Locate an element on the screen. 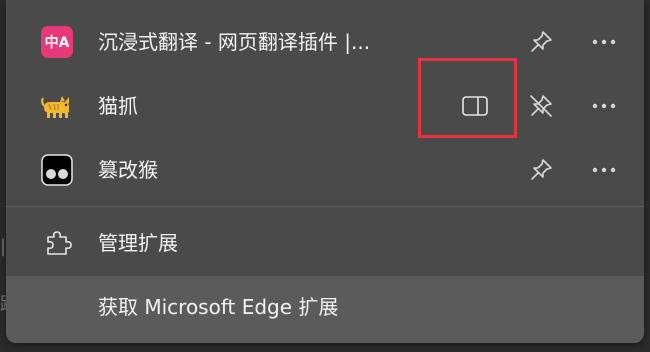 The image size is (650, 352). extension-name: 篡改猴 is located at coordinates (128, 170).